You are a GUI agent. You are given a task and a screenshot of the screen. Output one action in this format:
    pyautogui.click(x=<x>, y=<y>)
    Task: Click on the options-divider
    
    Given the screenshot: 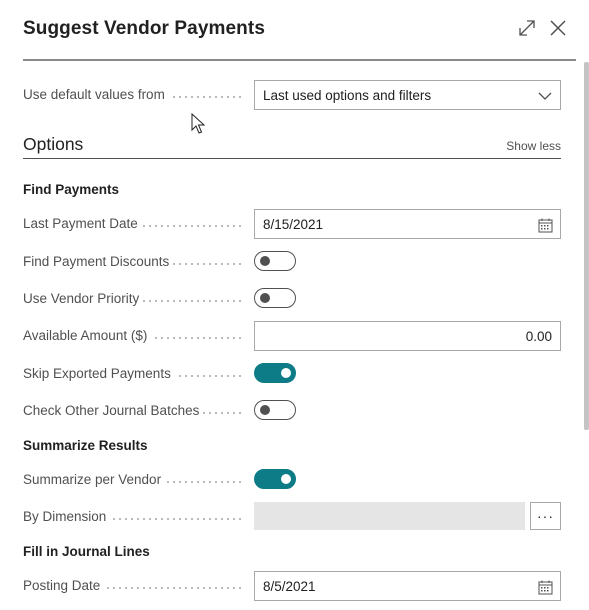 What is the action you would take?
    pyautogui.click(x=292, y=158)
    